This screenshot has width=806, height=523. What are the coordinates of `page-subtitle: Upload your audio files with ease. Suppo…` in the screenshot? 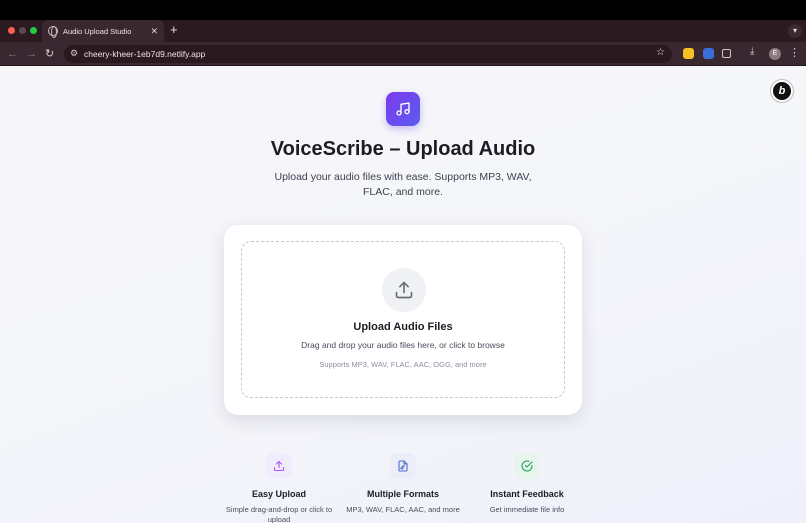 It's located at (403, 184).